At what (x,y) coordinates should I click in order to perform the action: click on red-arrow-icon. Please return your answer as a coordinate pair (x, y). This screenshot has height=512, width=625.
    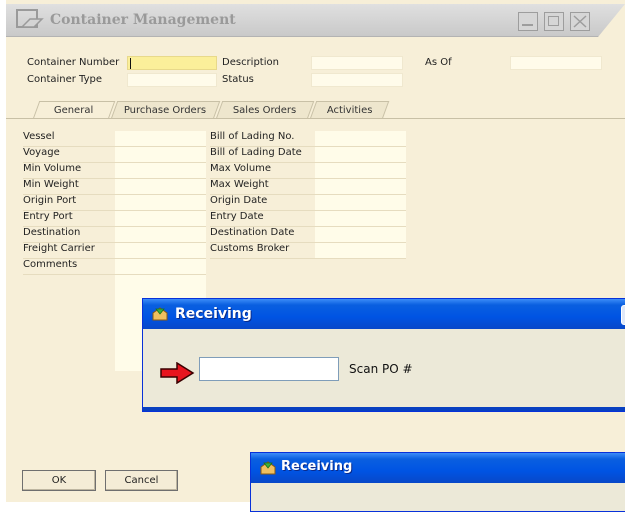
    Looking at the image, I should click on (177, 373).